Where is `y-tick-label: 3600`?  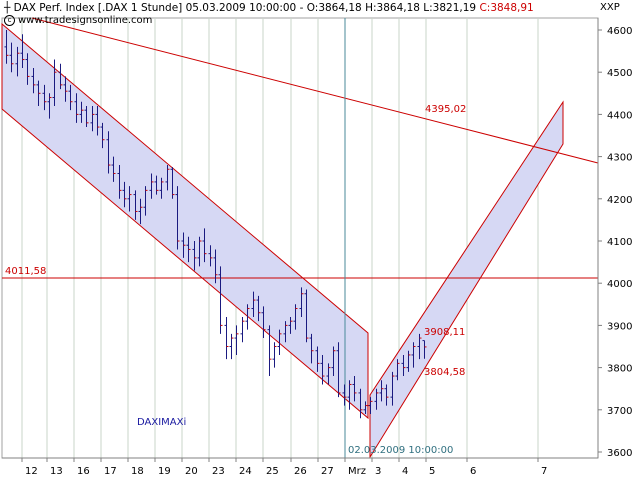
y-tick-label: 3600 is located at coordinates (619, 453).